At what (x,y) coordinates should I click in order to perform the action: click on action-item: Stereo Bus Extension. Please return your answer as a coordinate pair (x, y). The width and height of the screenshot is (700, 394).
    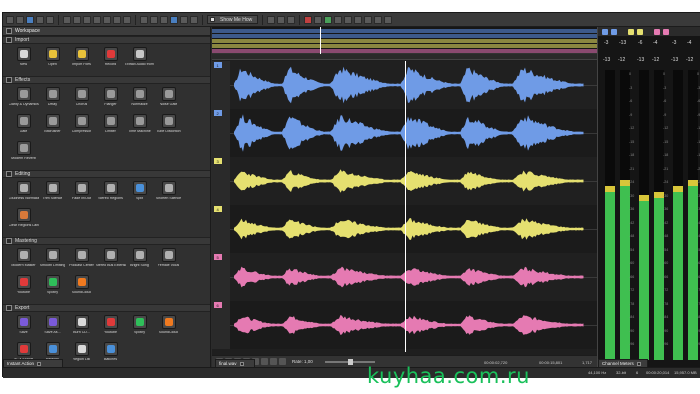
    Looking at the image, I should click on (111, 261).